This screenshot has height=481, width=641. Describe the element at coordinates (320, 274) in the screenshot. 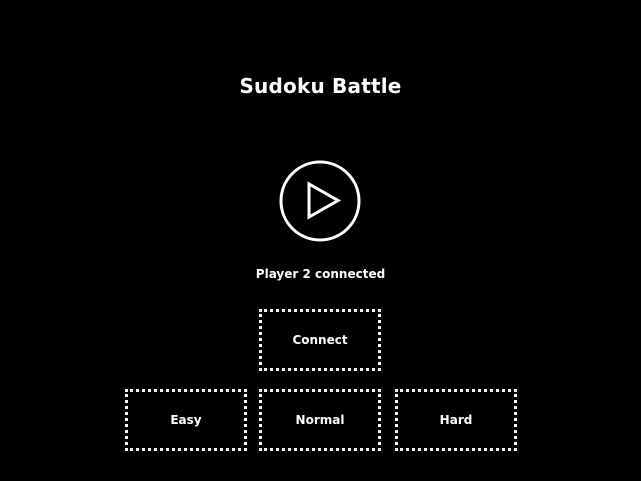

I see `connection-status: Player 2 connected` at that location.